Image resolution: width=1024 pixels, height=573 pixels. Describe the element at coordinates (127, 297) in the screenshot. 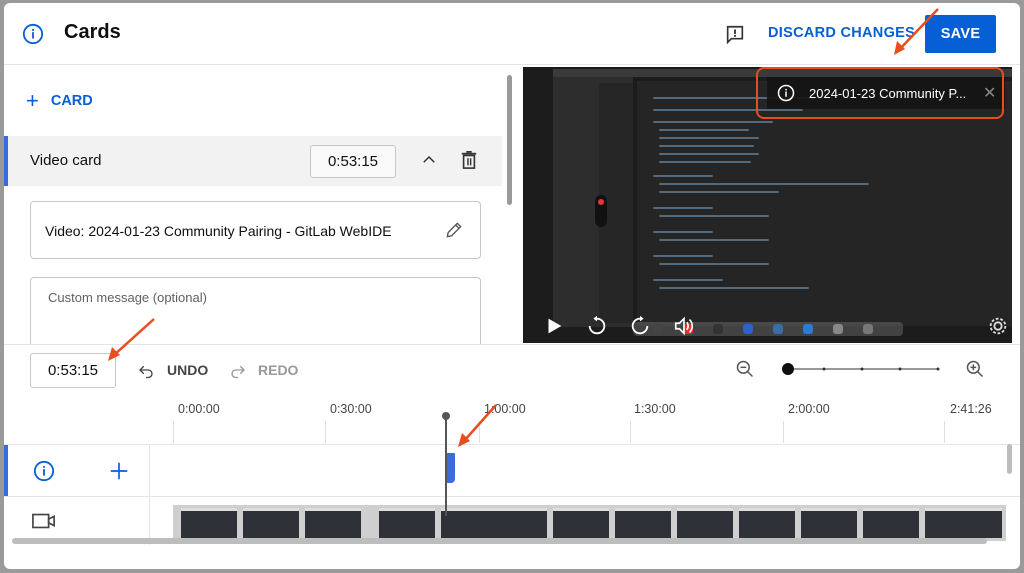

I see `custom-message-placeholder: Custom message (optional)` at that location.